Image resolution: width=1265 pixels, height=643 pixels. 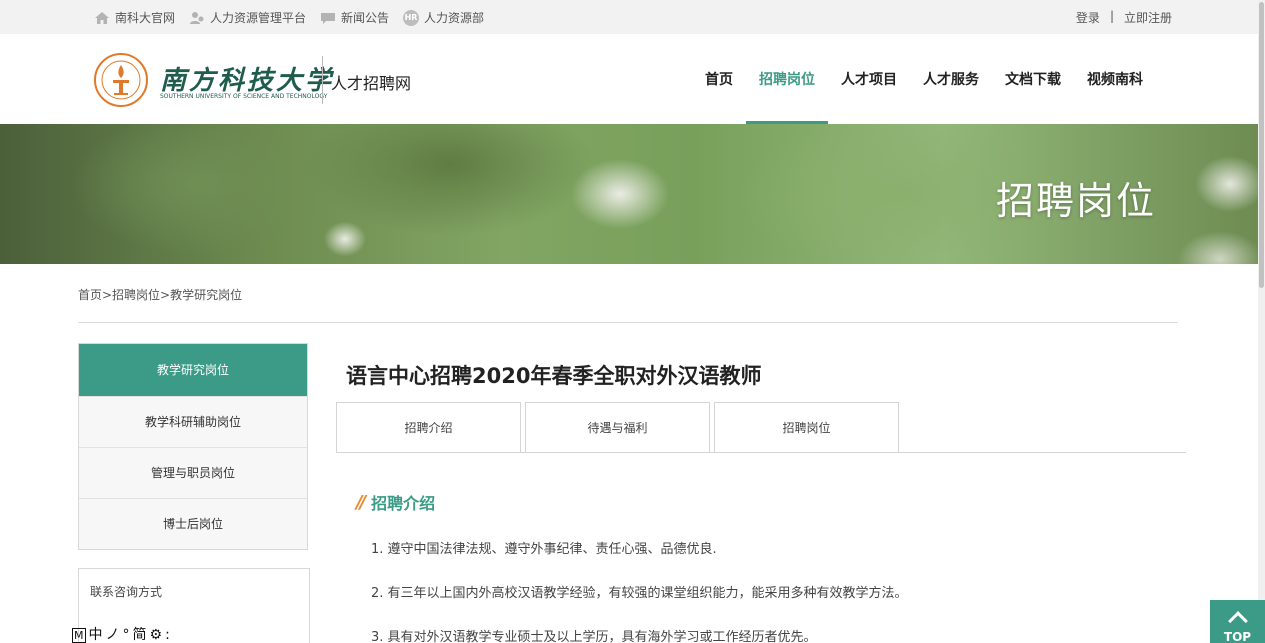 I want to click on users-icon, so click(x=197, y=17).